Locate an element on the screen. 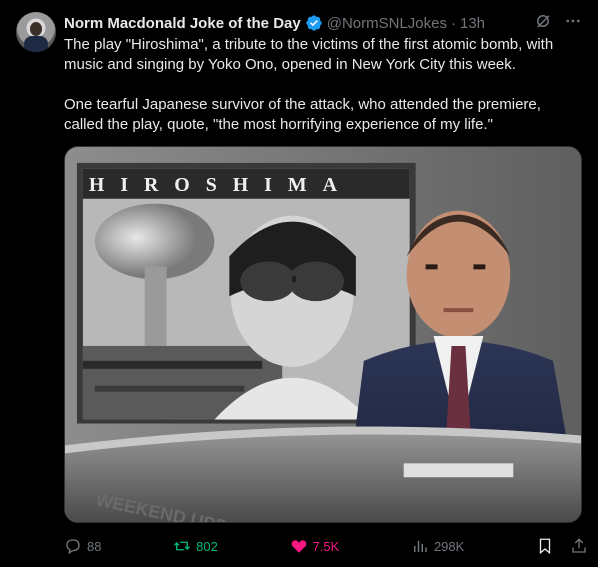 The image size is (598, 567). avatar is located at coordinates (36, 32).